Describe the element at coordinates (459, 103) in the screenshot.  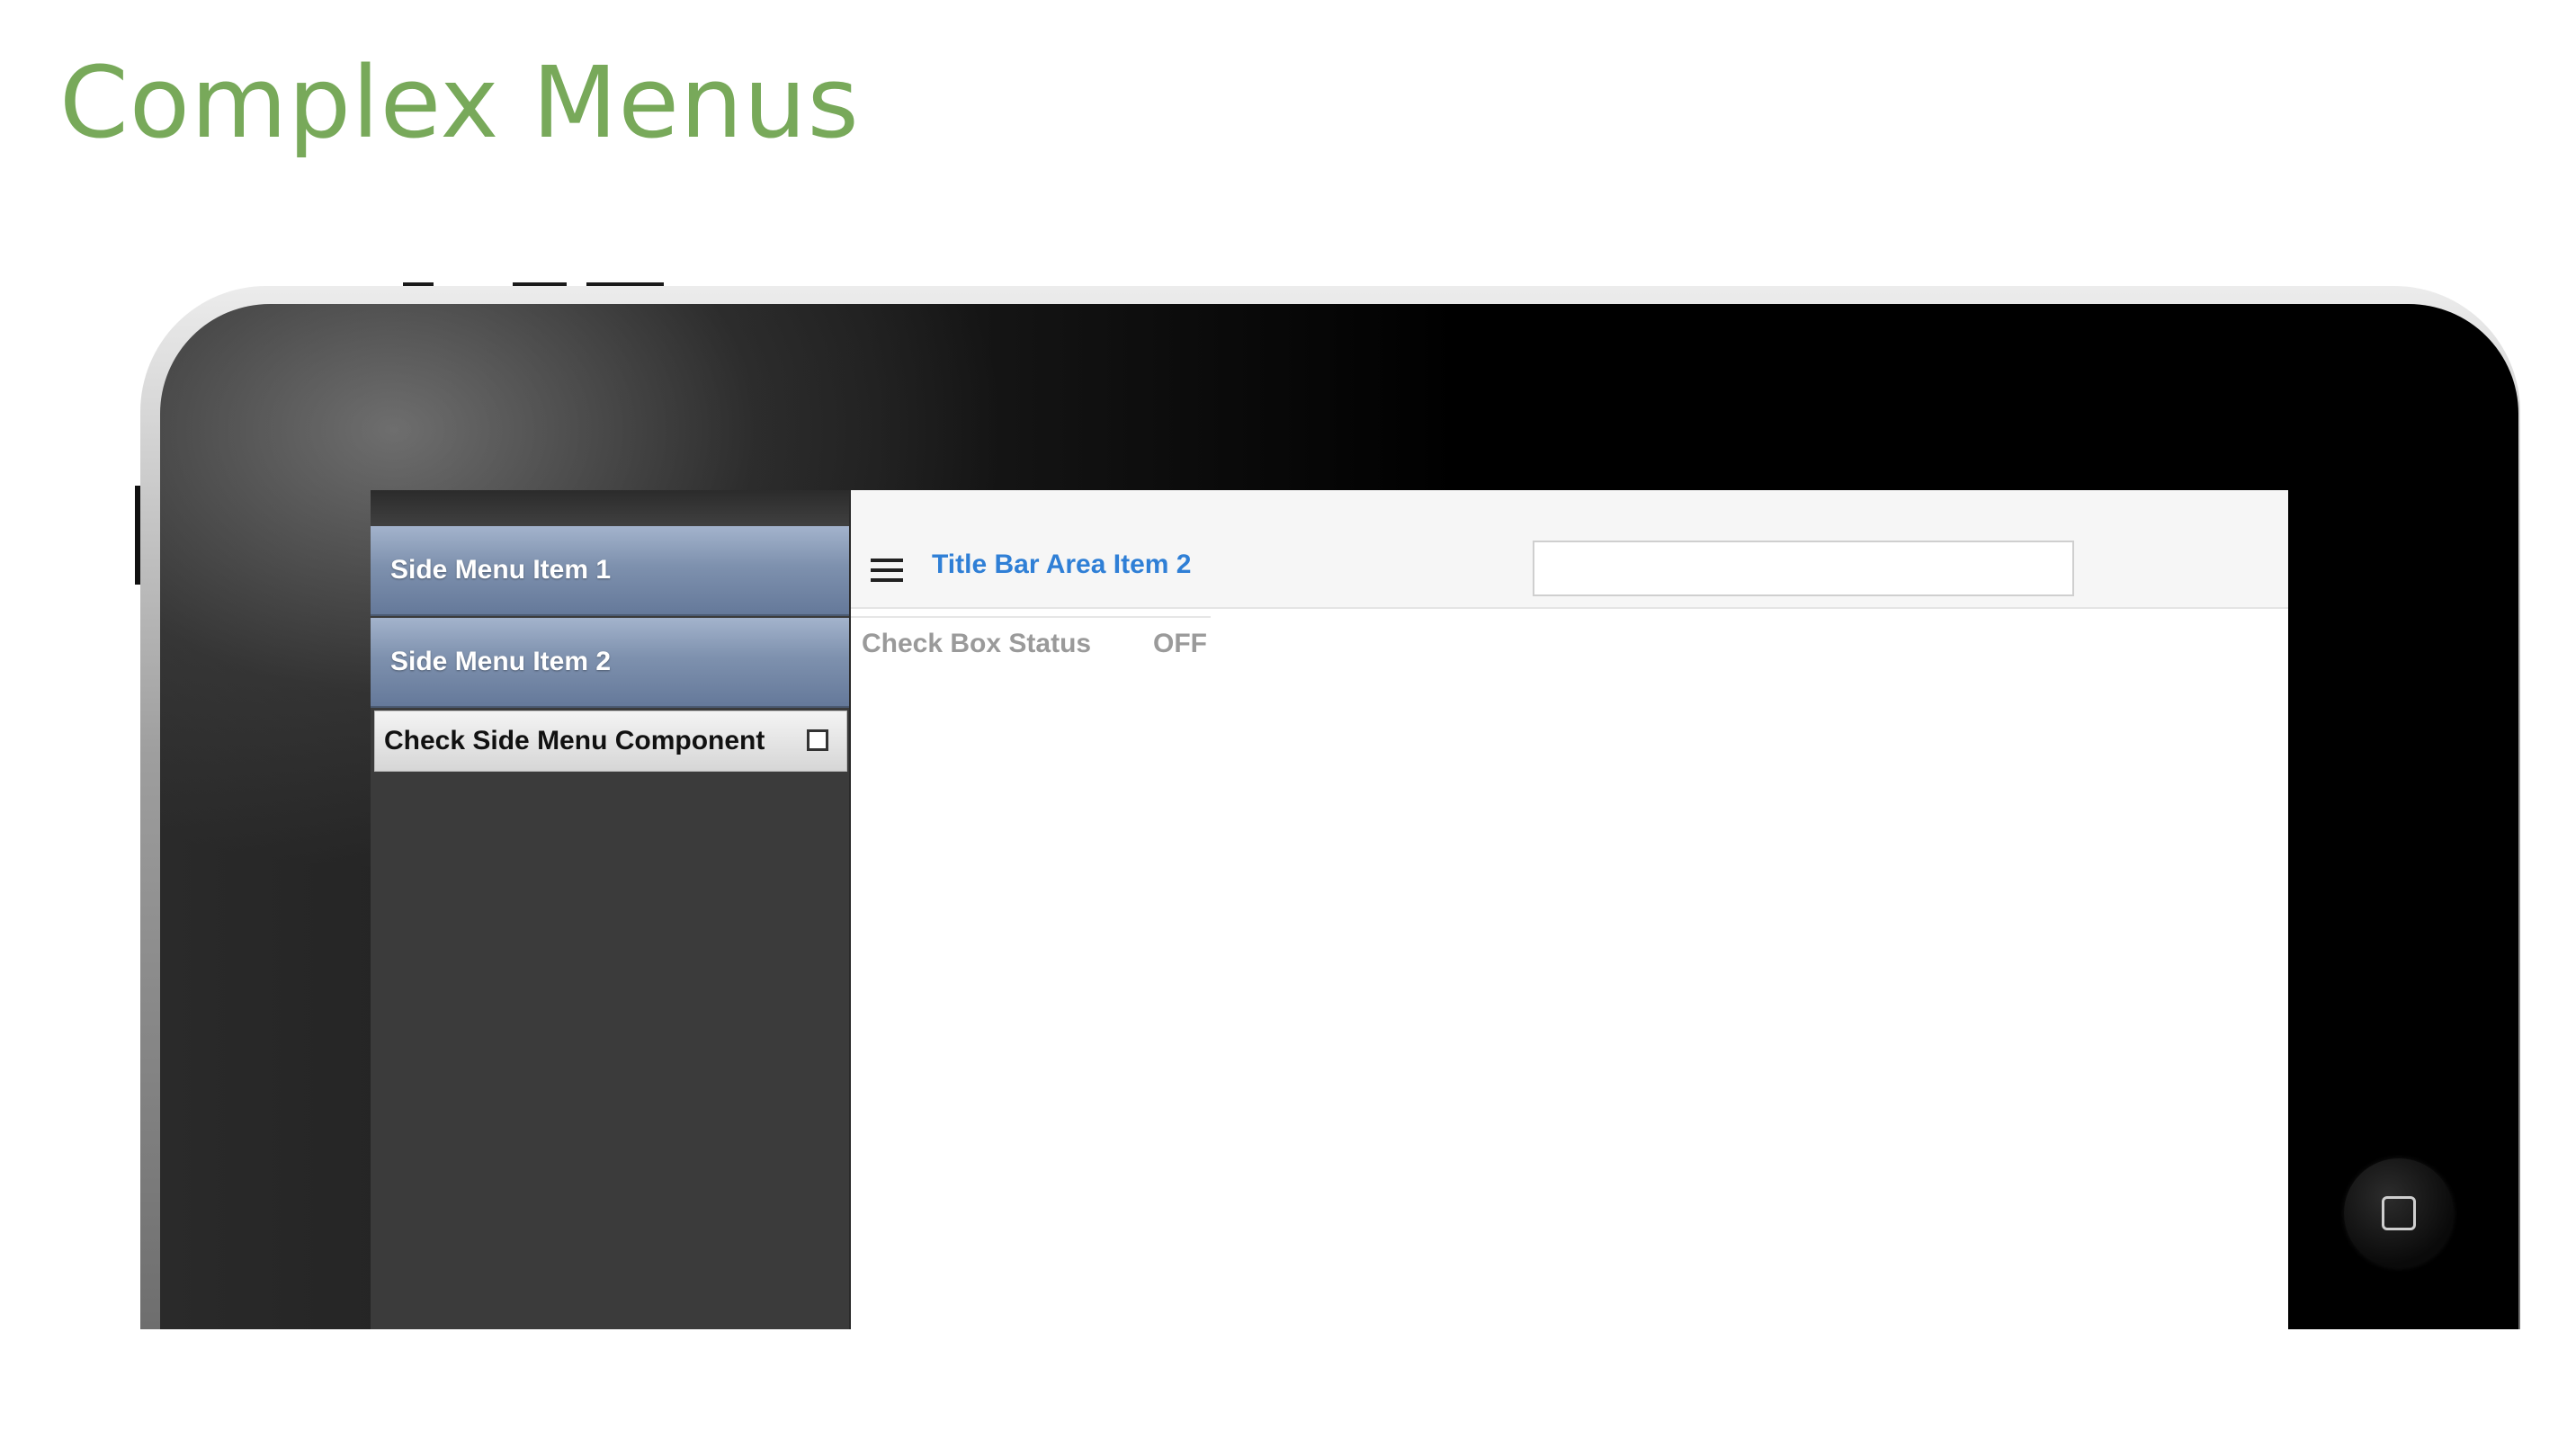
I see `slide-title: Complex Menus` at that location.